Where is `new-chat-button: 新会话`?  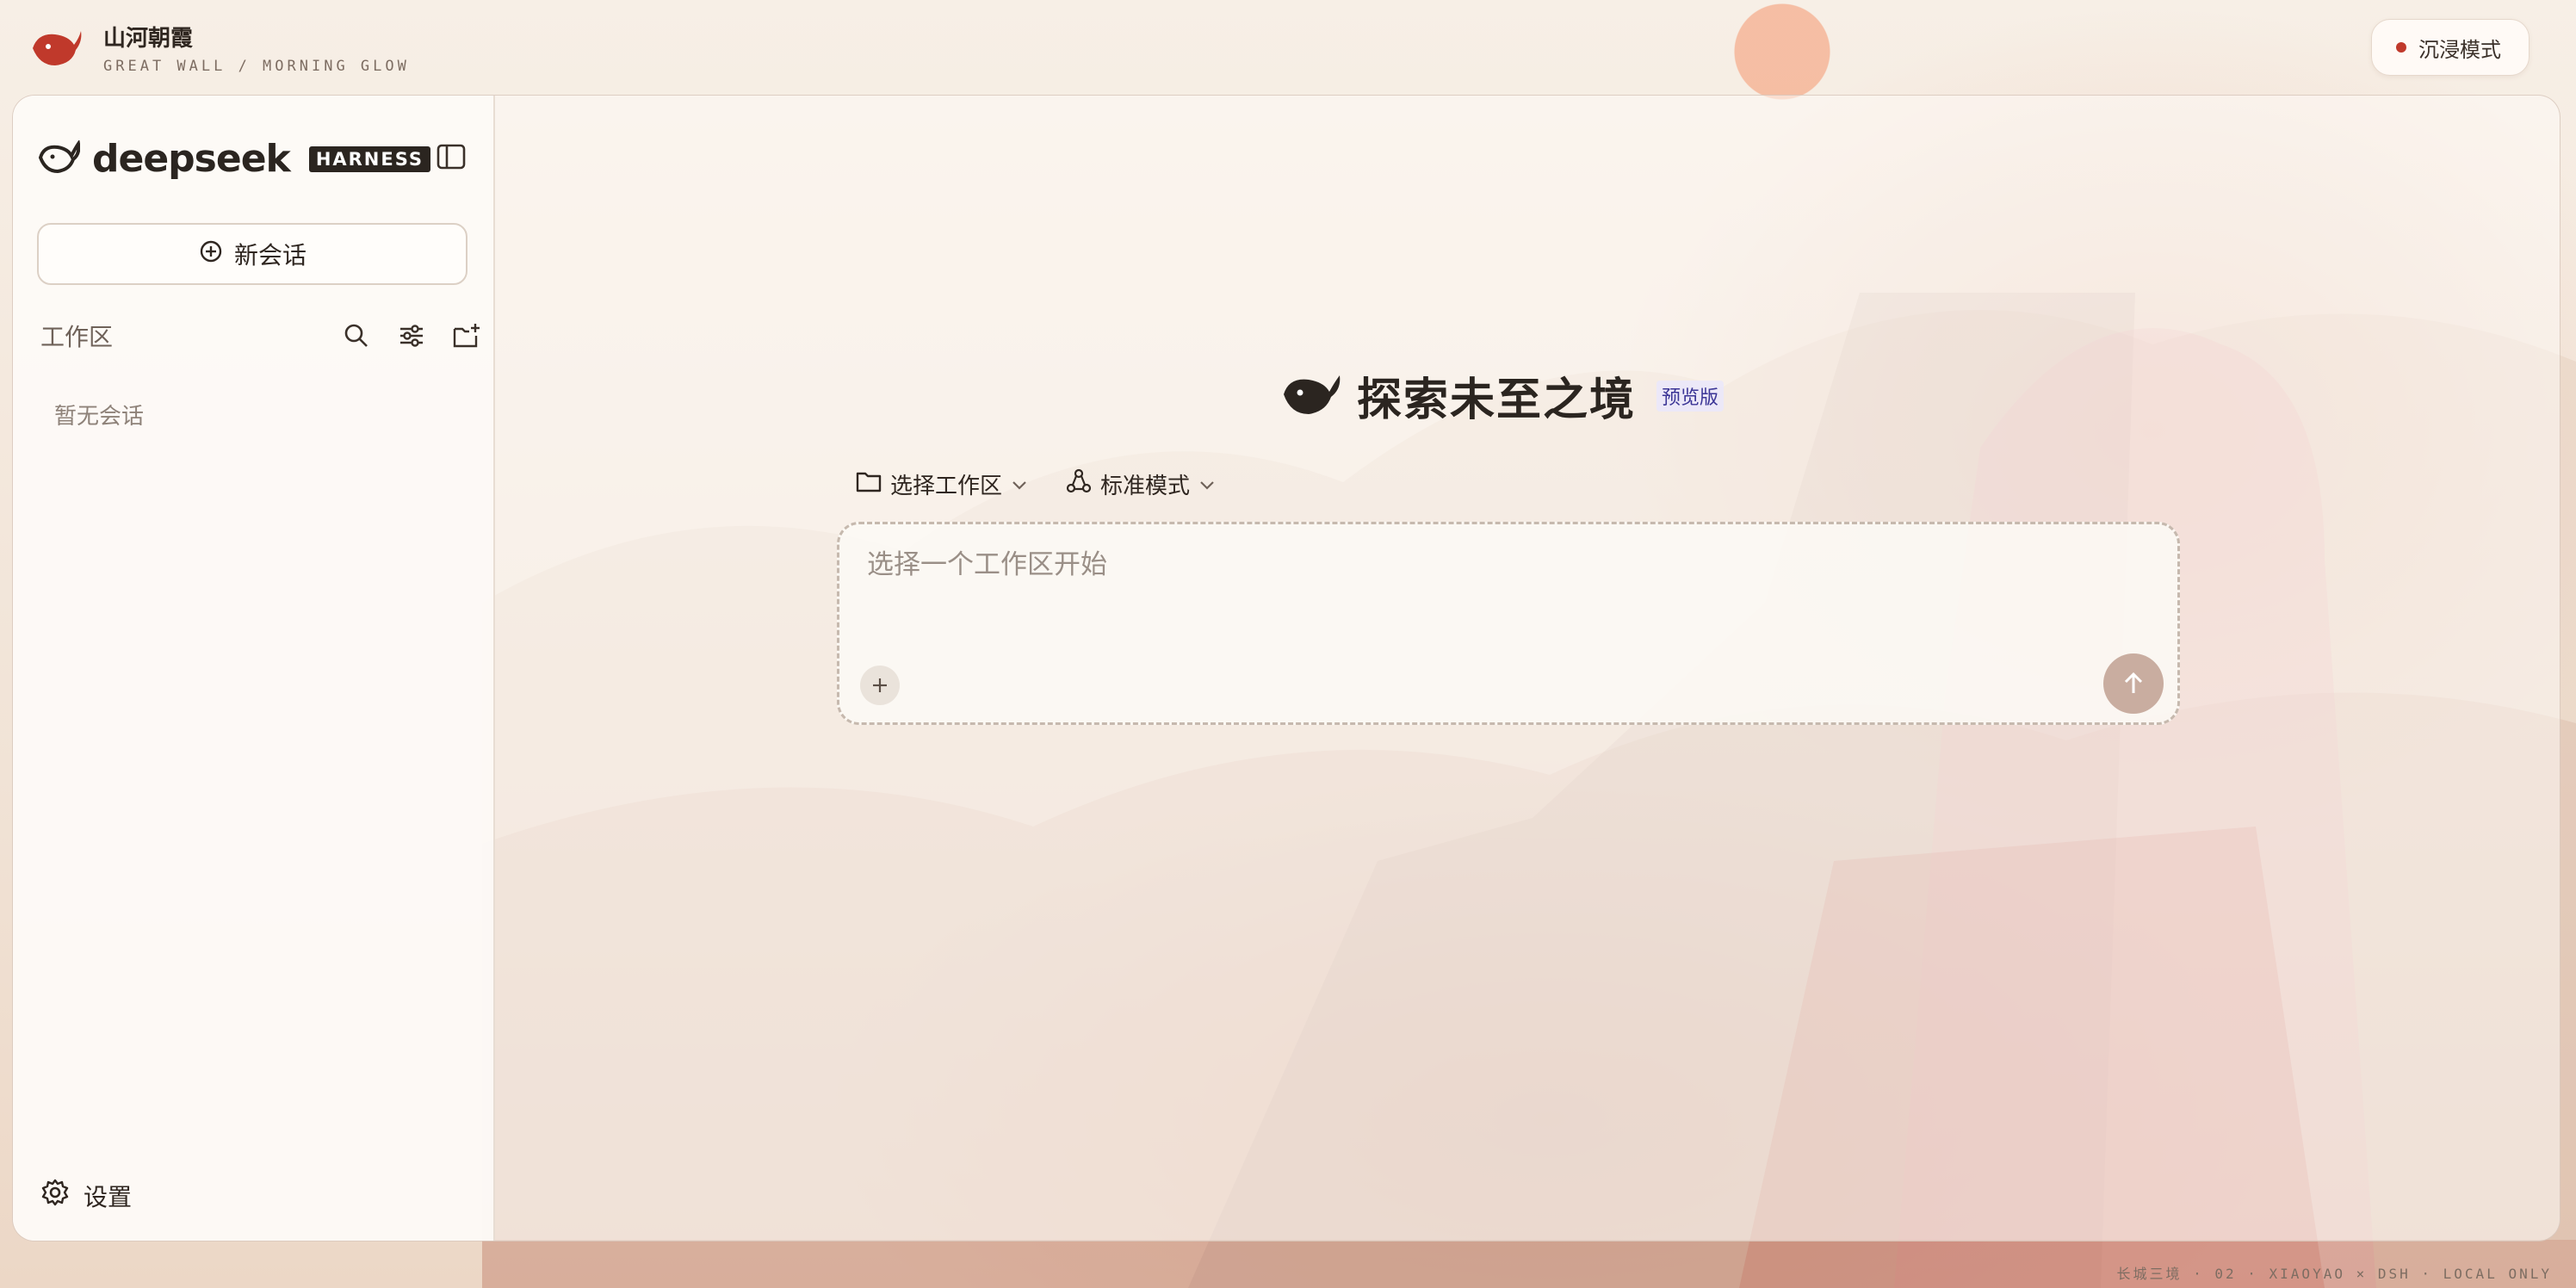 new-chat-button: 新会话 is located at coordinates (252, 254).